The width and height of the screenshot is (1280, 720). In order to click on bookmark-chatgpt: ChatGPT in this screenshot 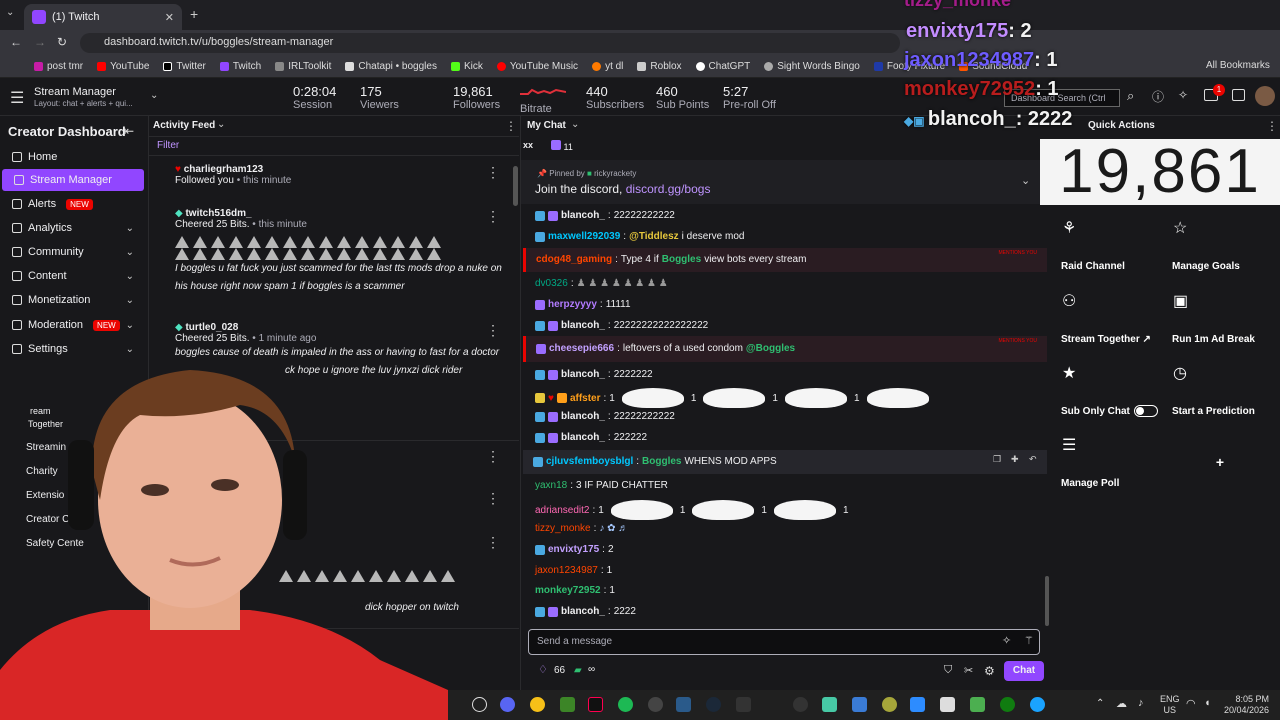, I will do `click(722, 66)`.